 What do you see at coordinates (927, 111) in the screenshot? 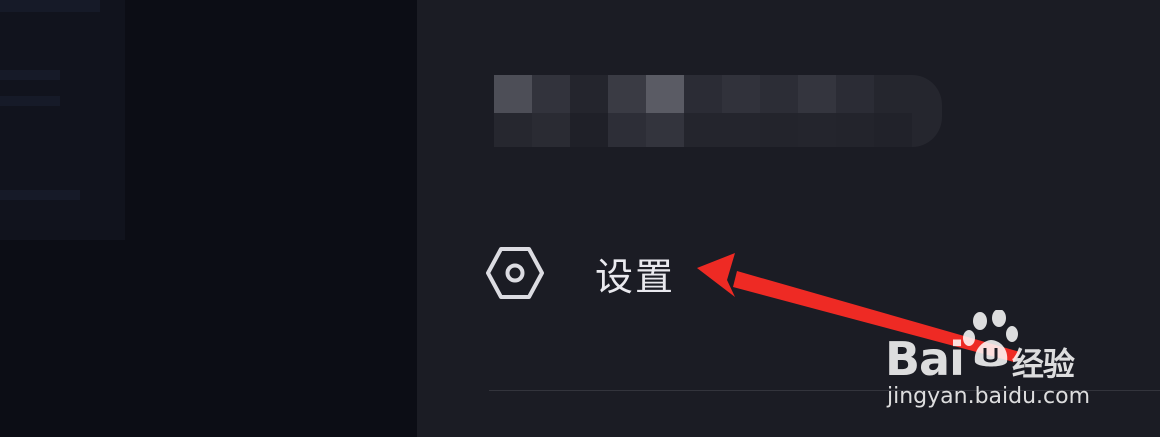
I see `blurred-username-tail` at bounding box center [927, 111].